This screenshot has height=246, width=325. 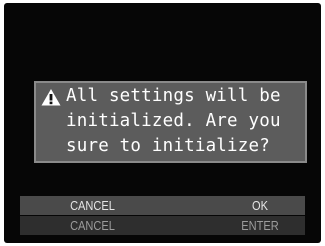 What do you see at coordinates (92, 205) in the screenshot?
I see `cancel-button: CANCEL` at bounding box center [92, 205].